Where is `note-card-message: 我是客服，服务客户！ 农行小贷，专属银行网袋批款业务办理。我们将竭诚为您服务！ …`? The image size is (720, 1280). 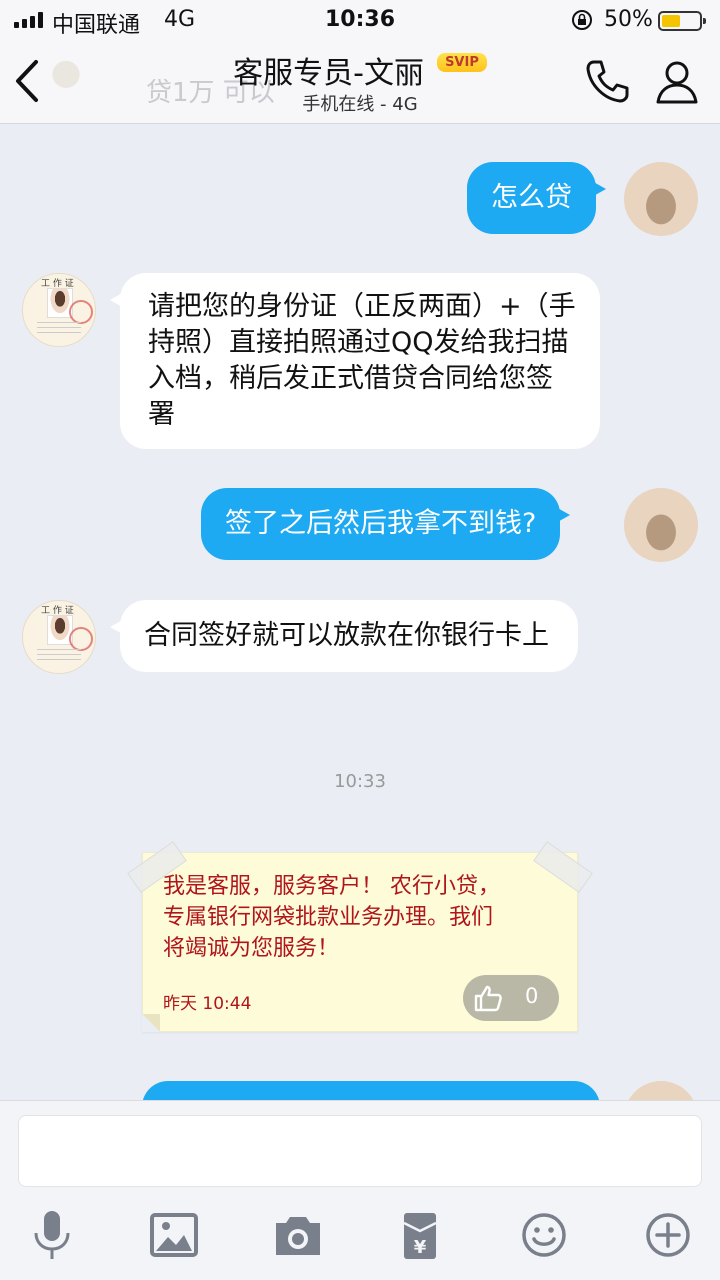 note-card-message: 我是客服，服务客户！ 农行小贷，专属银行网袋批款业务办理。我们将竭诚为您服务！ … is located at coordinates (360, 936).